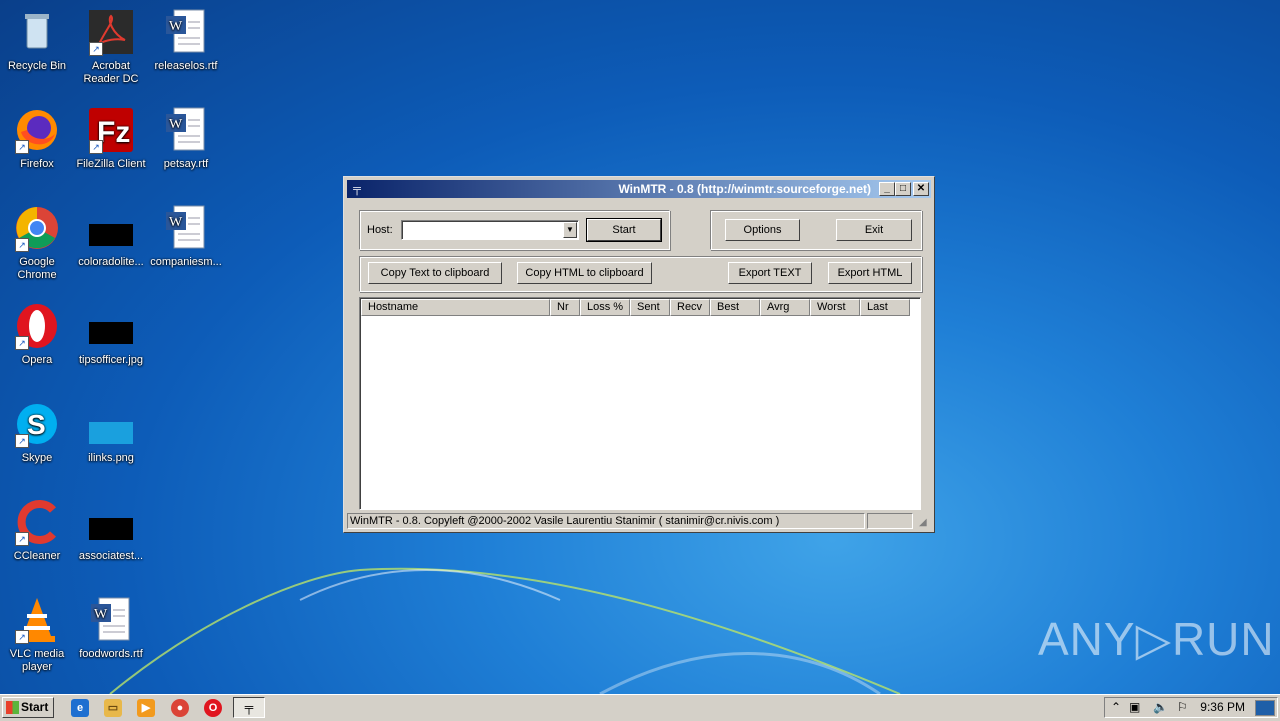  I want to click on dropdown-arrow-icon: ▼, so click(570, 230).